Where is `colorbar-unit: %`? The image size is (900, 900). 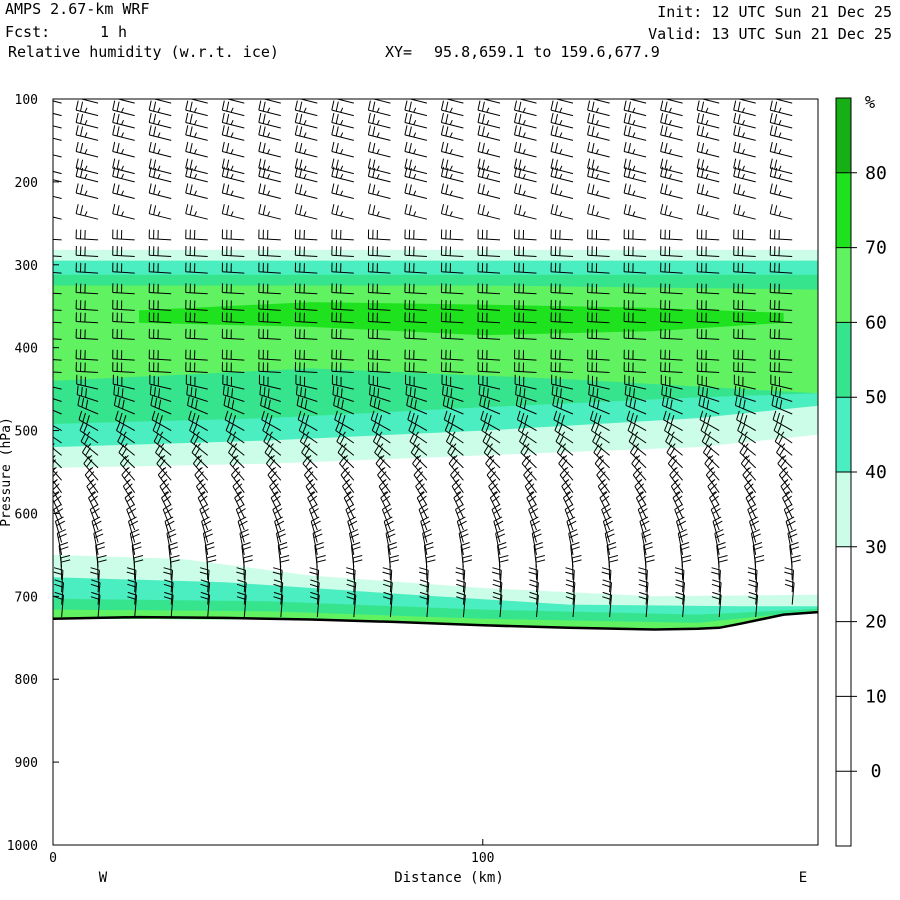 colorbar-unit: % is located at coordinates (870, 103).